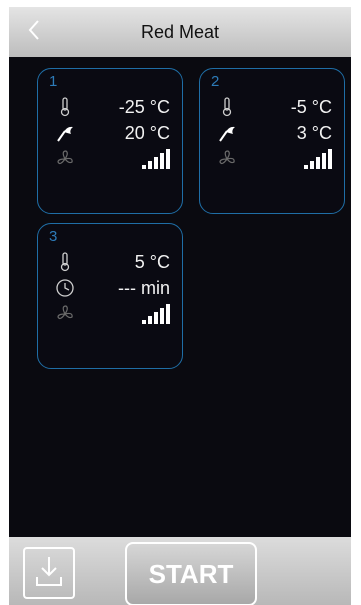 The width and height of the screenshot is (361, 605). Describe the element at coordinates (110, 141) in the screenshot. I see `phase-card-1: 1 -25 °C 20 °C` at that location.